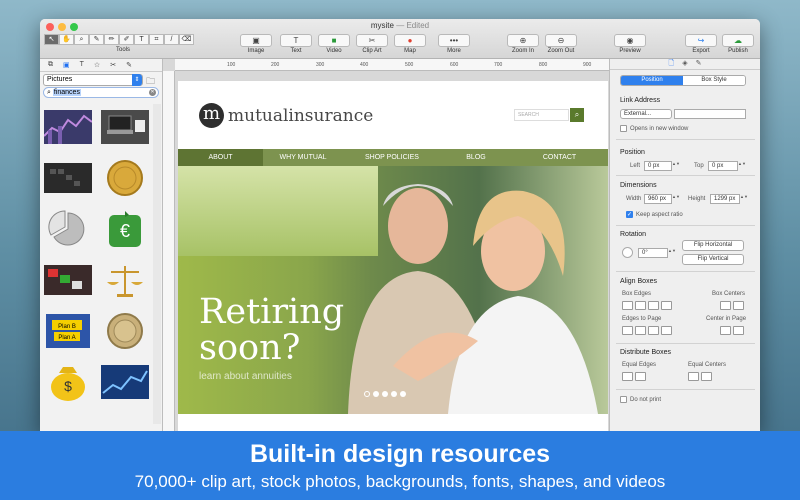  What do you see at coordinates (66, 39) in the screenshot?
I see `hand-tool-icon: ✋` at bounding box center [66, 39].